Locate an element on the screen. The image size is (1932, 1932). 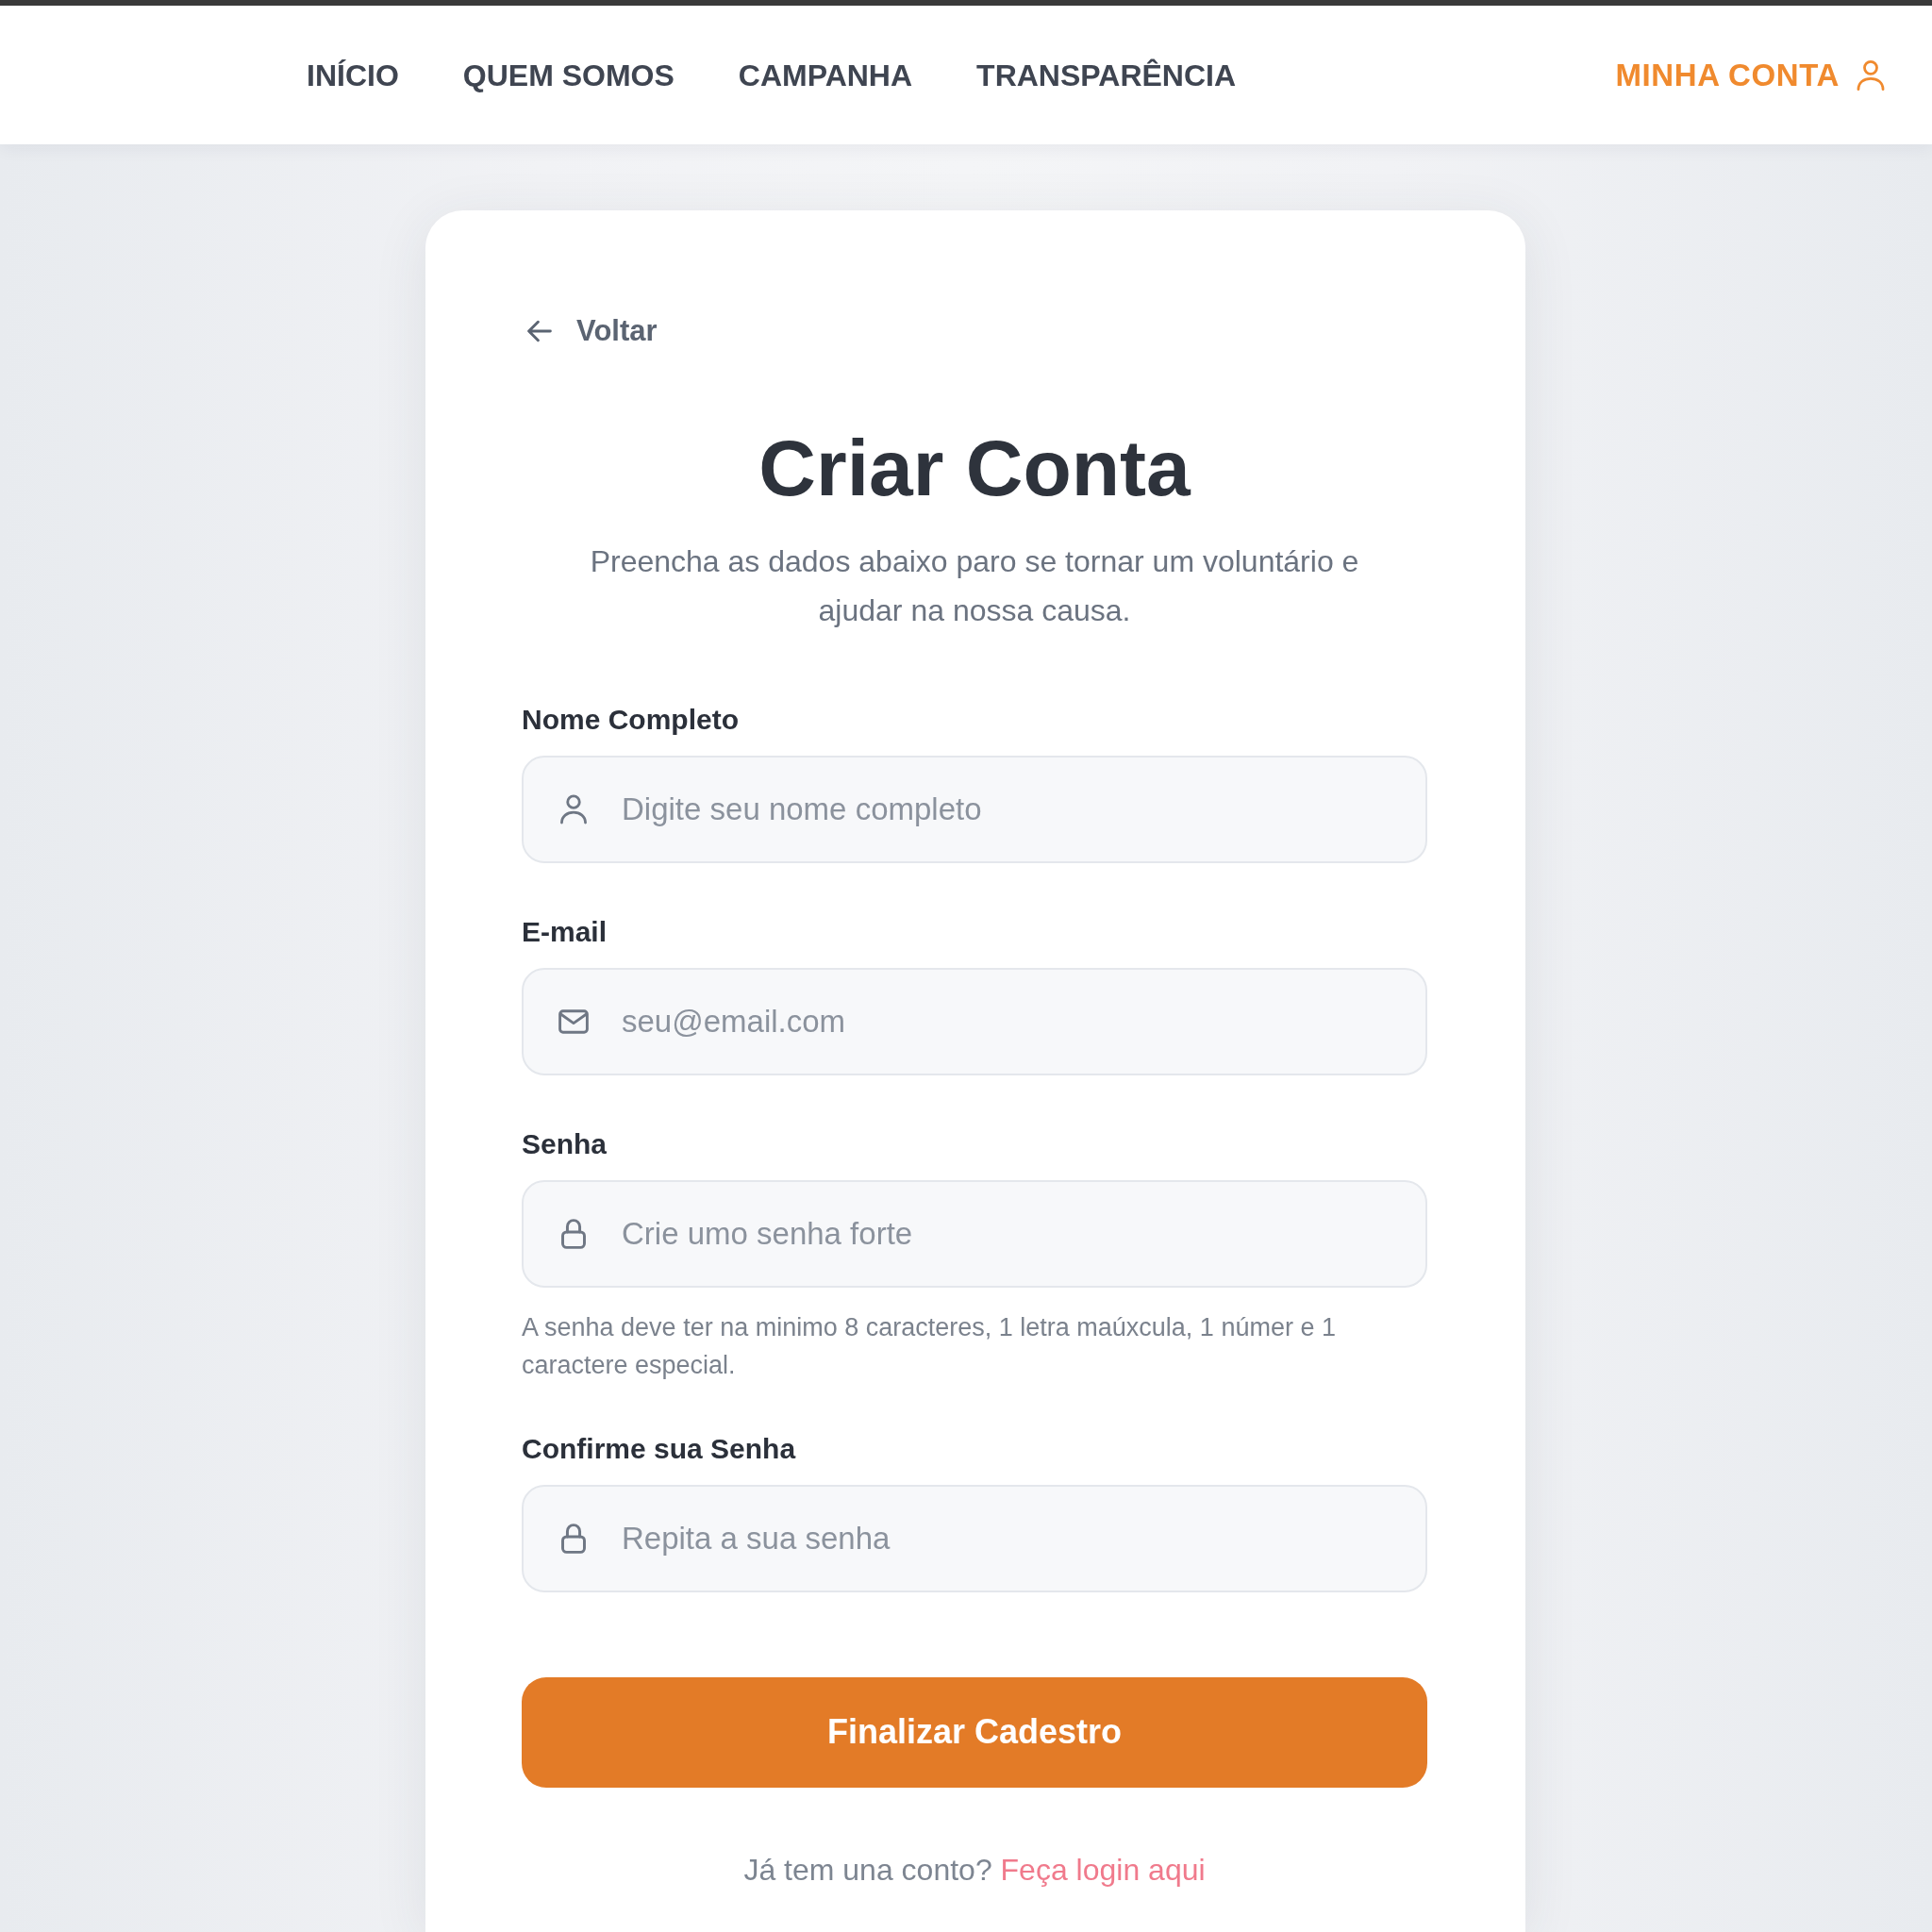
field-label: E-mail is located at coordinates (565, 931).